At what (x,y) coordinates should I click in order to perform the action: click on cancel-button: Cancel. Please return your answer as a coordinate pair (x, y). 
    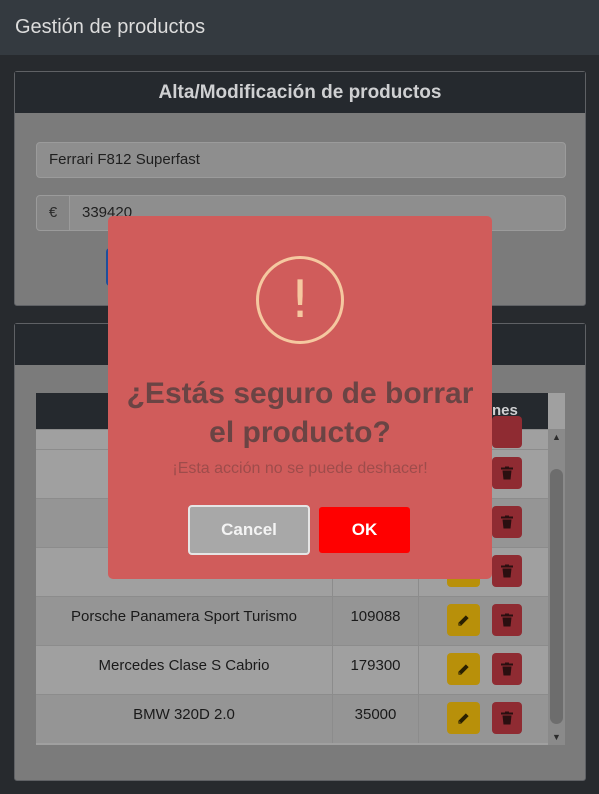
    Looking at the image, I should click on (249, 530).